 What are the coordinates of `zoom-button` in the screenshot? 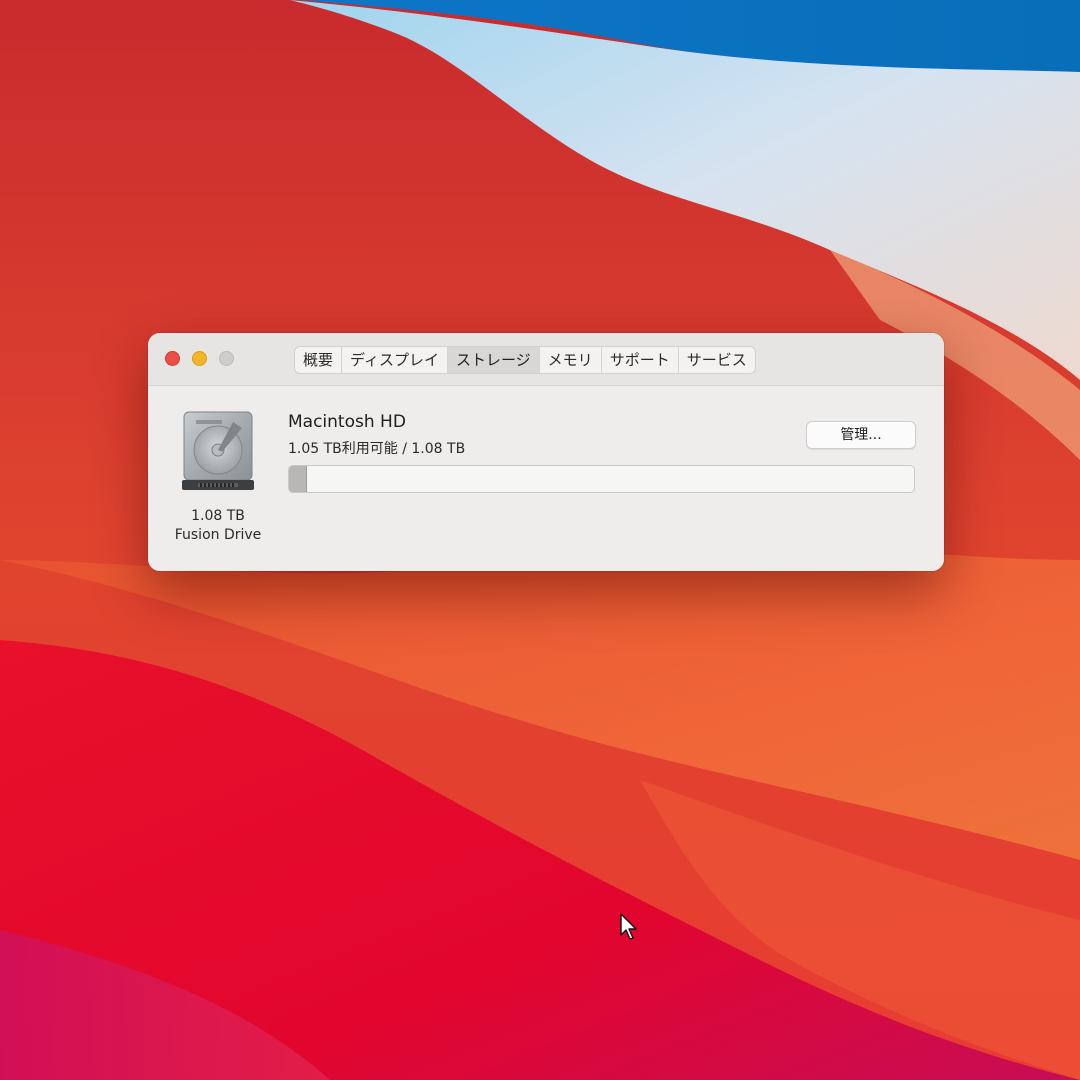 It's located at (226, 358).